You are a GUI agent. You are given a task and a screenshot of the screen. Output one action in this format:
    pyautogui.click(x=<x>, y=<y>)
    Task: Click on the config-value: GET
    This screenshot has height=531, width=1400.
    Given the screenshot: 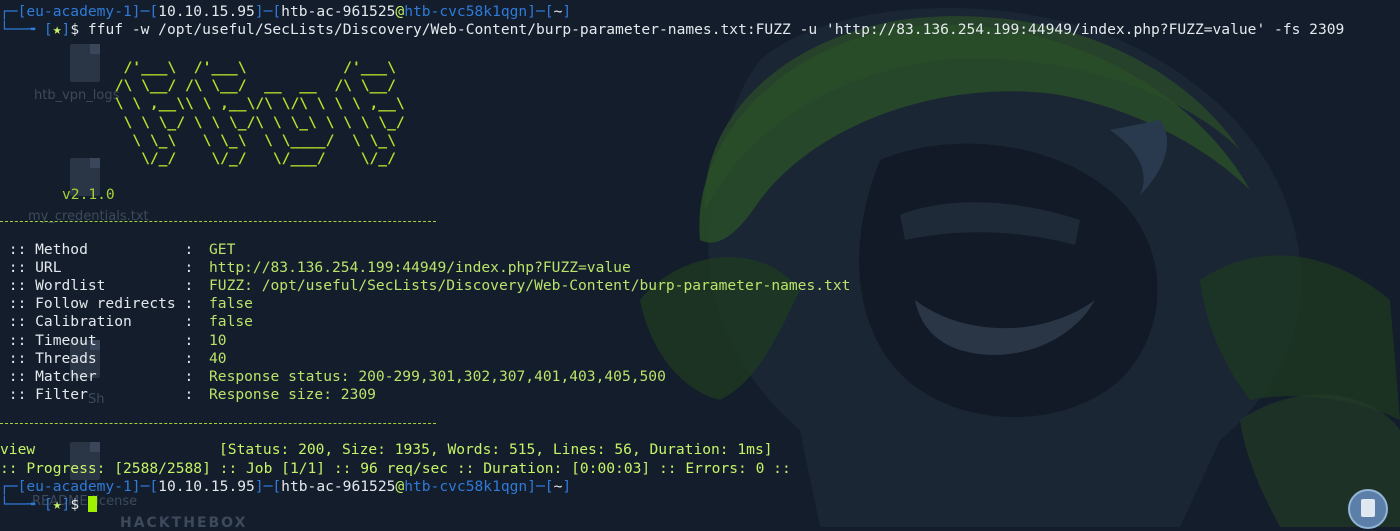 What is the action you would take?
    pyautogui.click(x=222, y=249)
    